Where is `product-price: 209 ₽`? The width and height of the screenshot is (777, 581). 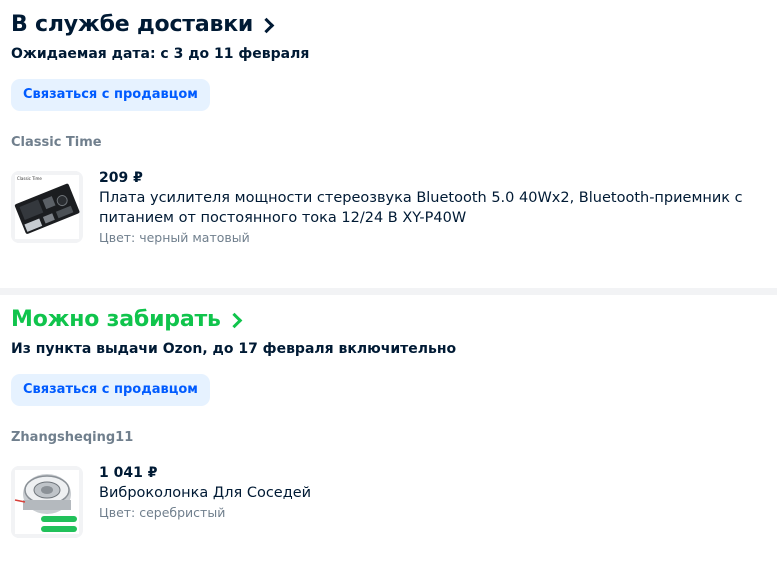 product-price: 209 ₽ is located at coordinates (121, 178).